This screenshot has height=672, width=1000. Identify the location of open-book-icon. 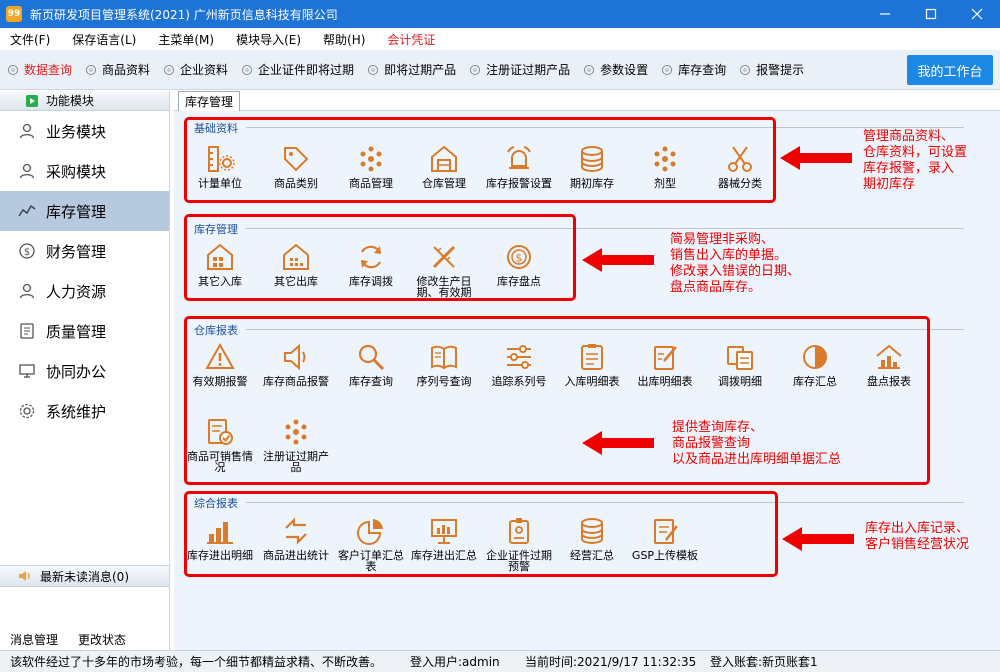
(444, 357).